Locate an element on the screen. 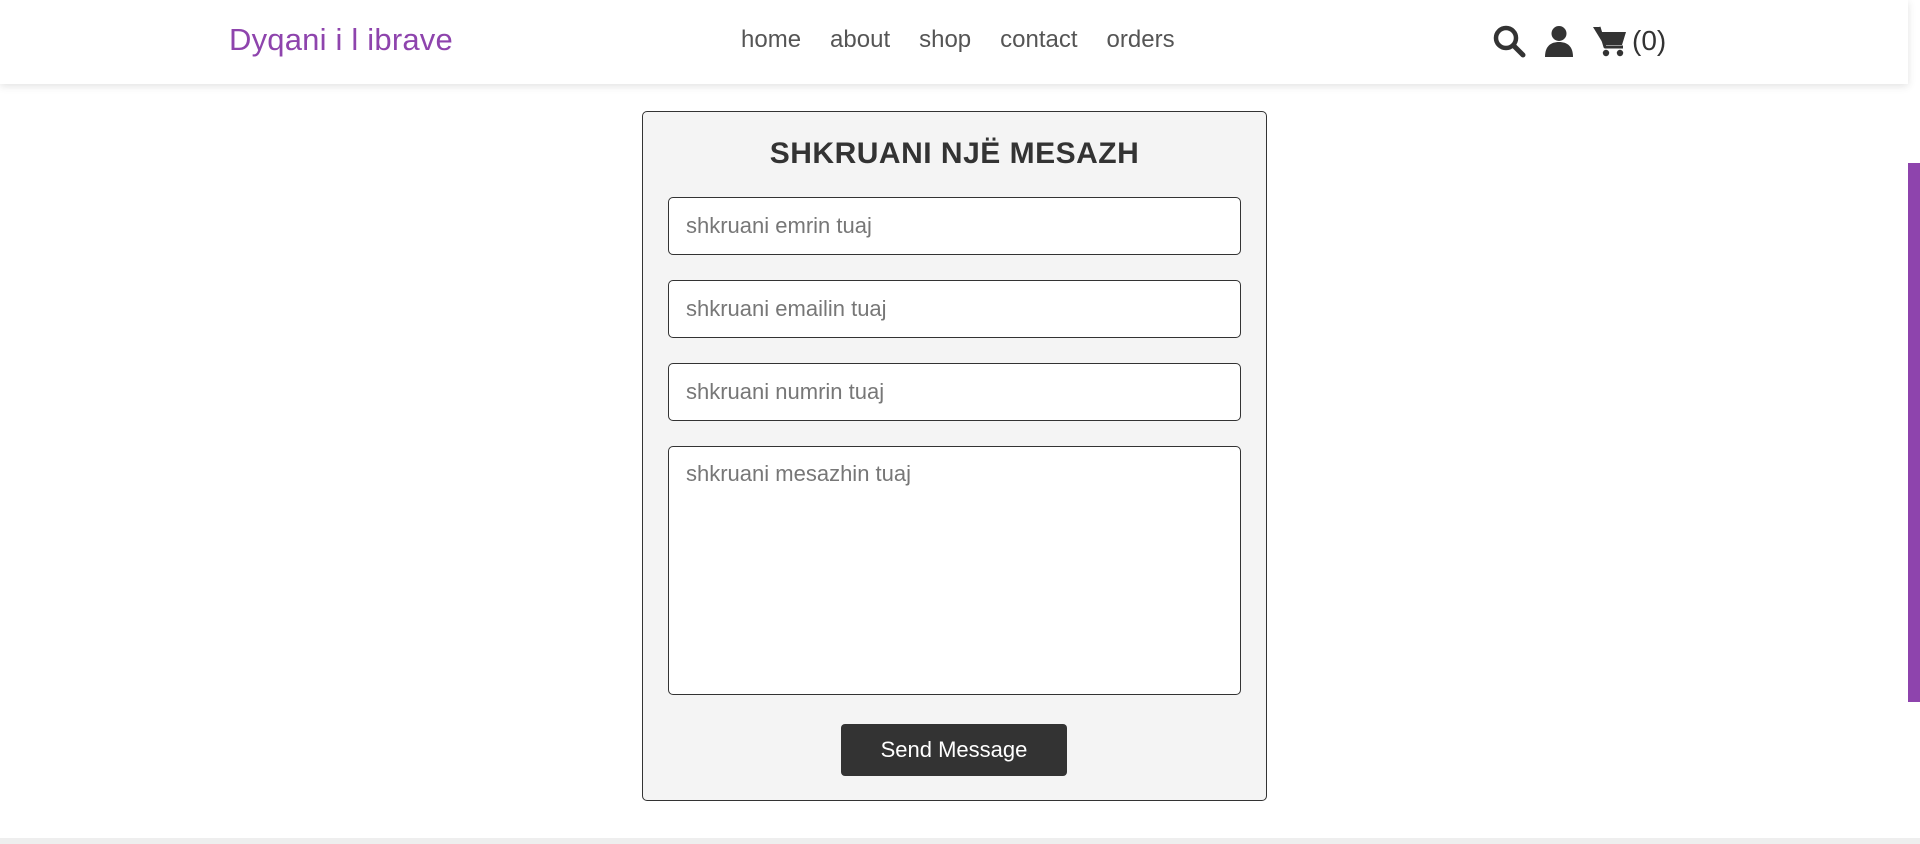 The width and height of the screenshot is (1920, 844). cart-icon is located at coordinates (1610, 41).